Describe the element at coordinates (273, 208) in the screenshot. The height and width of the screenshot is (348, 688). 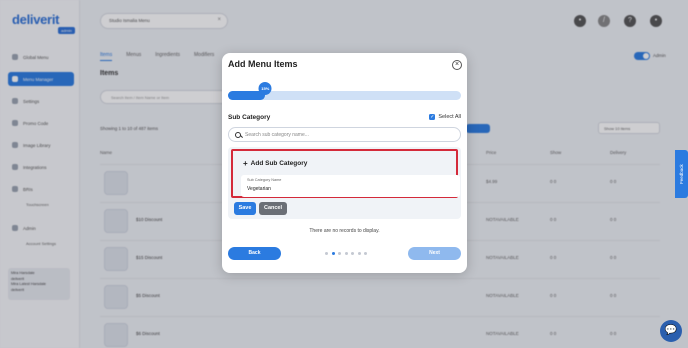
I see `cancel-button: Cancel` at that location.